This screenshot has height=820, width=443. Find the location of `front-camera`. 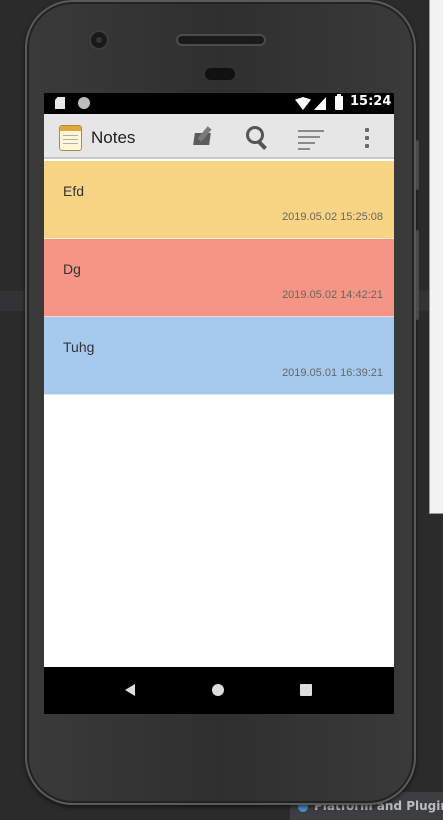

front-camera is located at coordinates (99, 40).